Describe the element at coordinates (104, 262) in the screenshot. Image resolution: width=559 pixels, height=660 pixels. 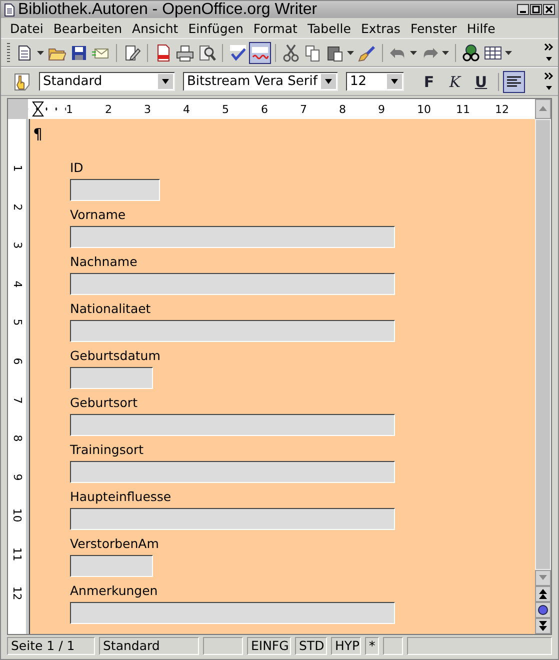
I see `field-label: Nachname` at that location.